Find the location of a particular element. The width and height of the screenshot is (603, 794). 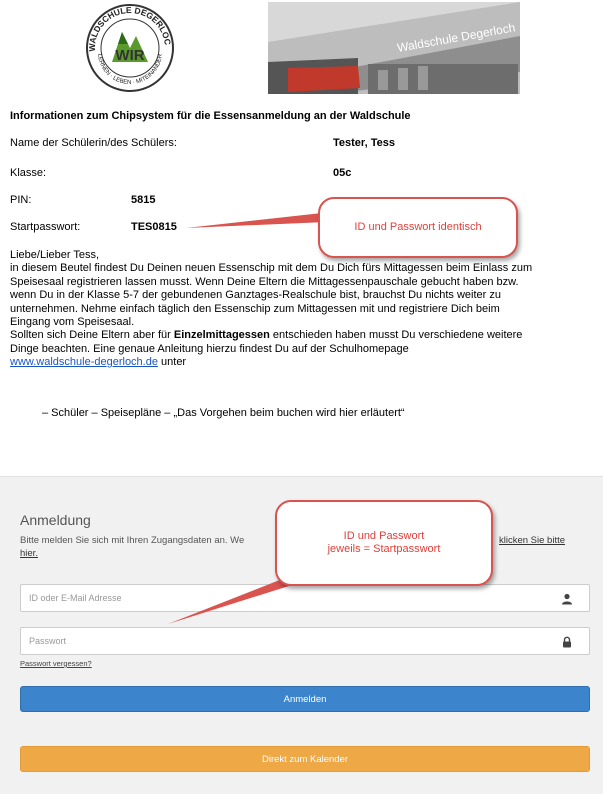

pin-value: 5815 is located at coordinates (143, 200).